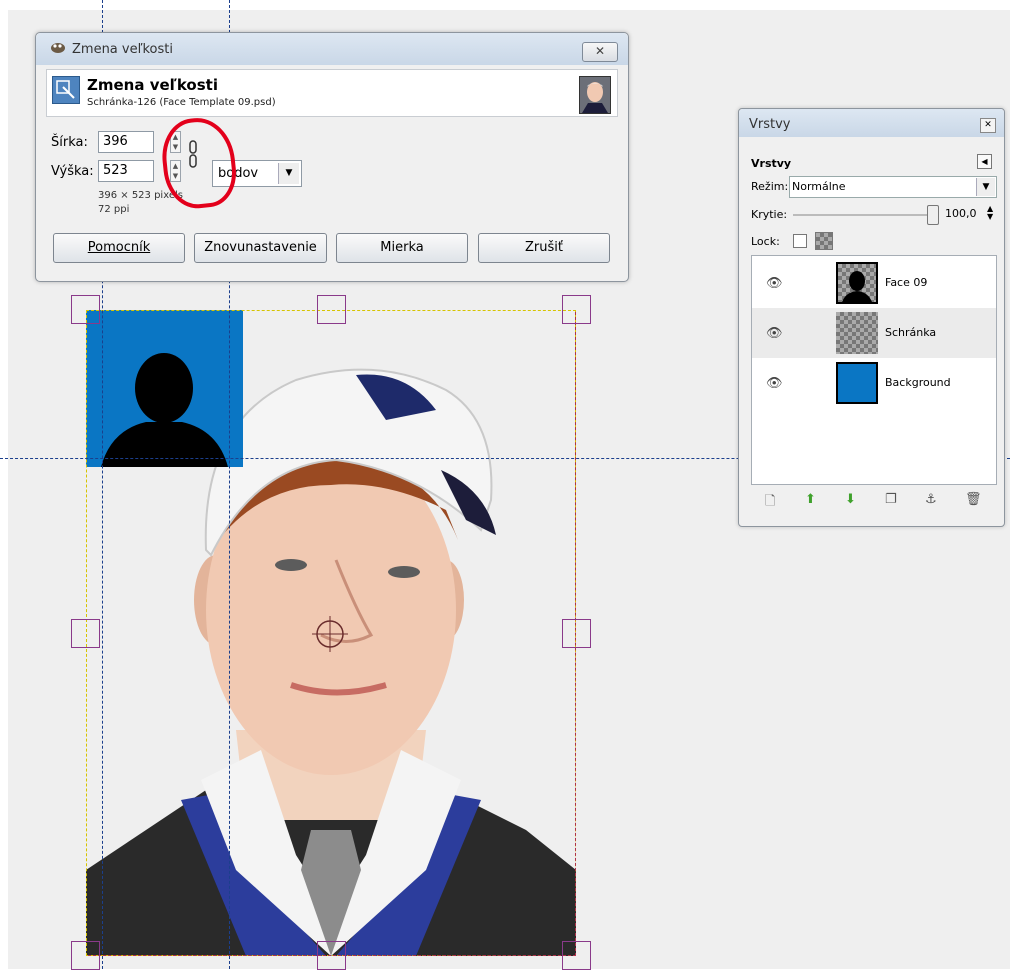 The image size is (1010, 970). Describe the element at coordinates (862, 215) in the screenshot. I see `opacity-slider` at that location.